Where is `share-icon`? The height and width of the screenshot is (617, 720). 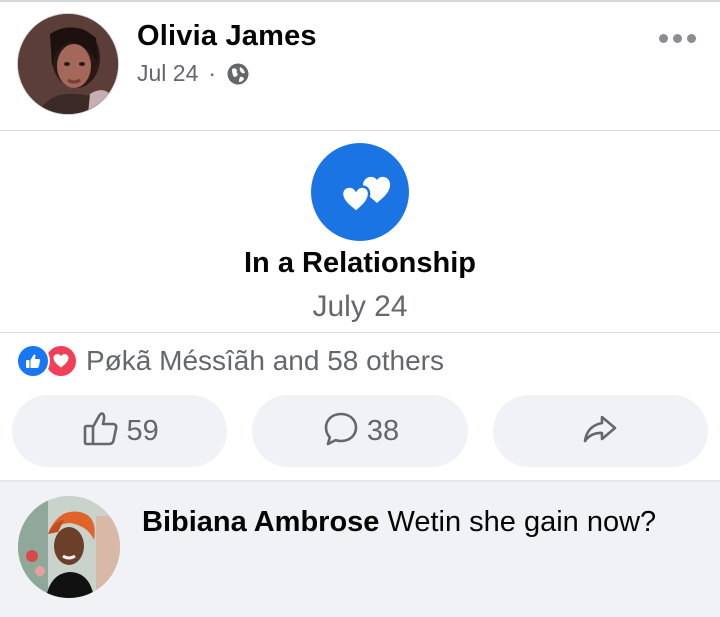
share-icon is located at coordinates (600, 431).